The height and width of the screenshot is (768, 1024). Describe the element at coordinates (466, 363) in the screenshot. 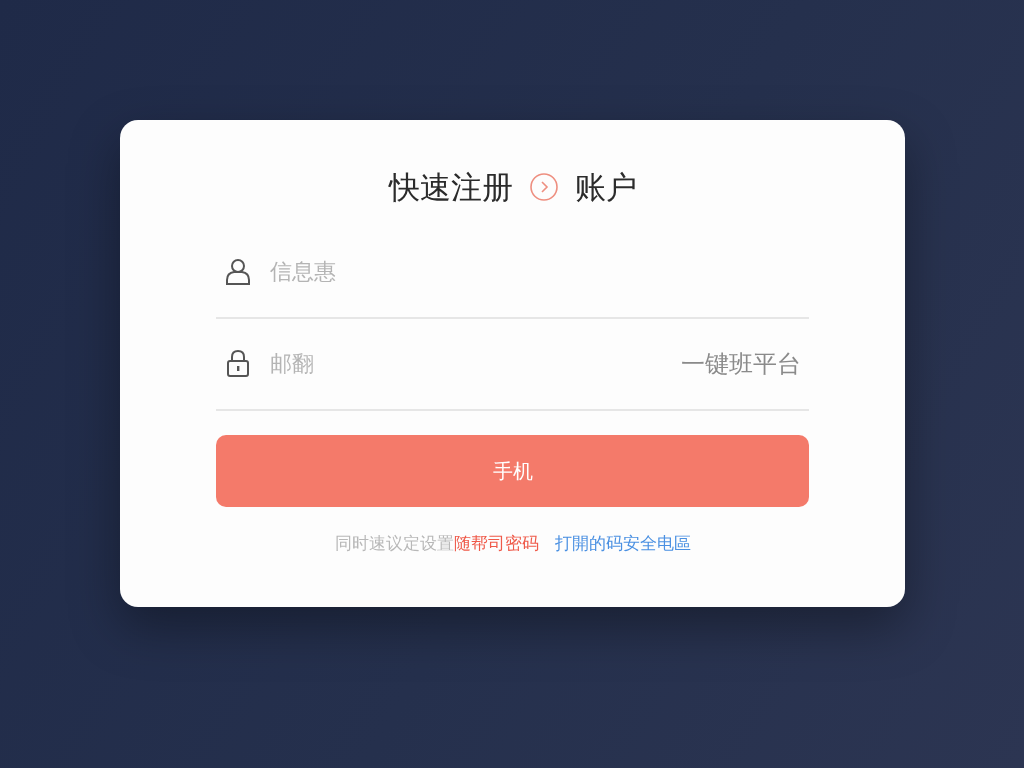

I see `input-field: 邮翻` at that location.